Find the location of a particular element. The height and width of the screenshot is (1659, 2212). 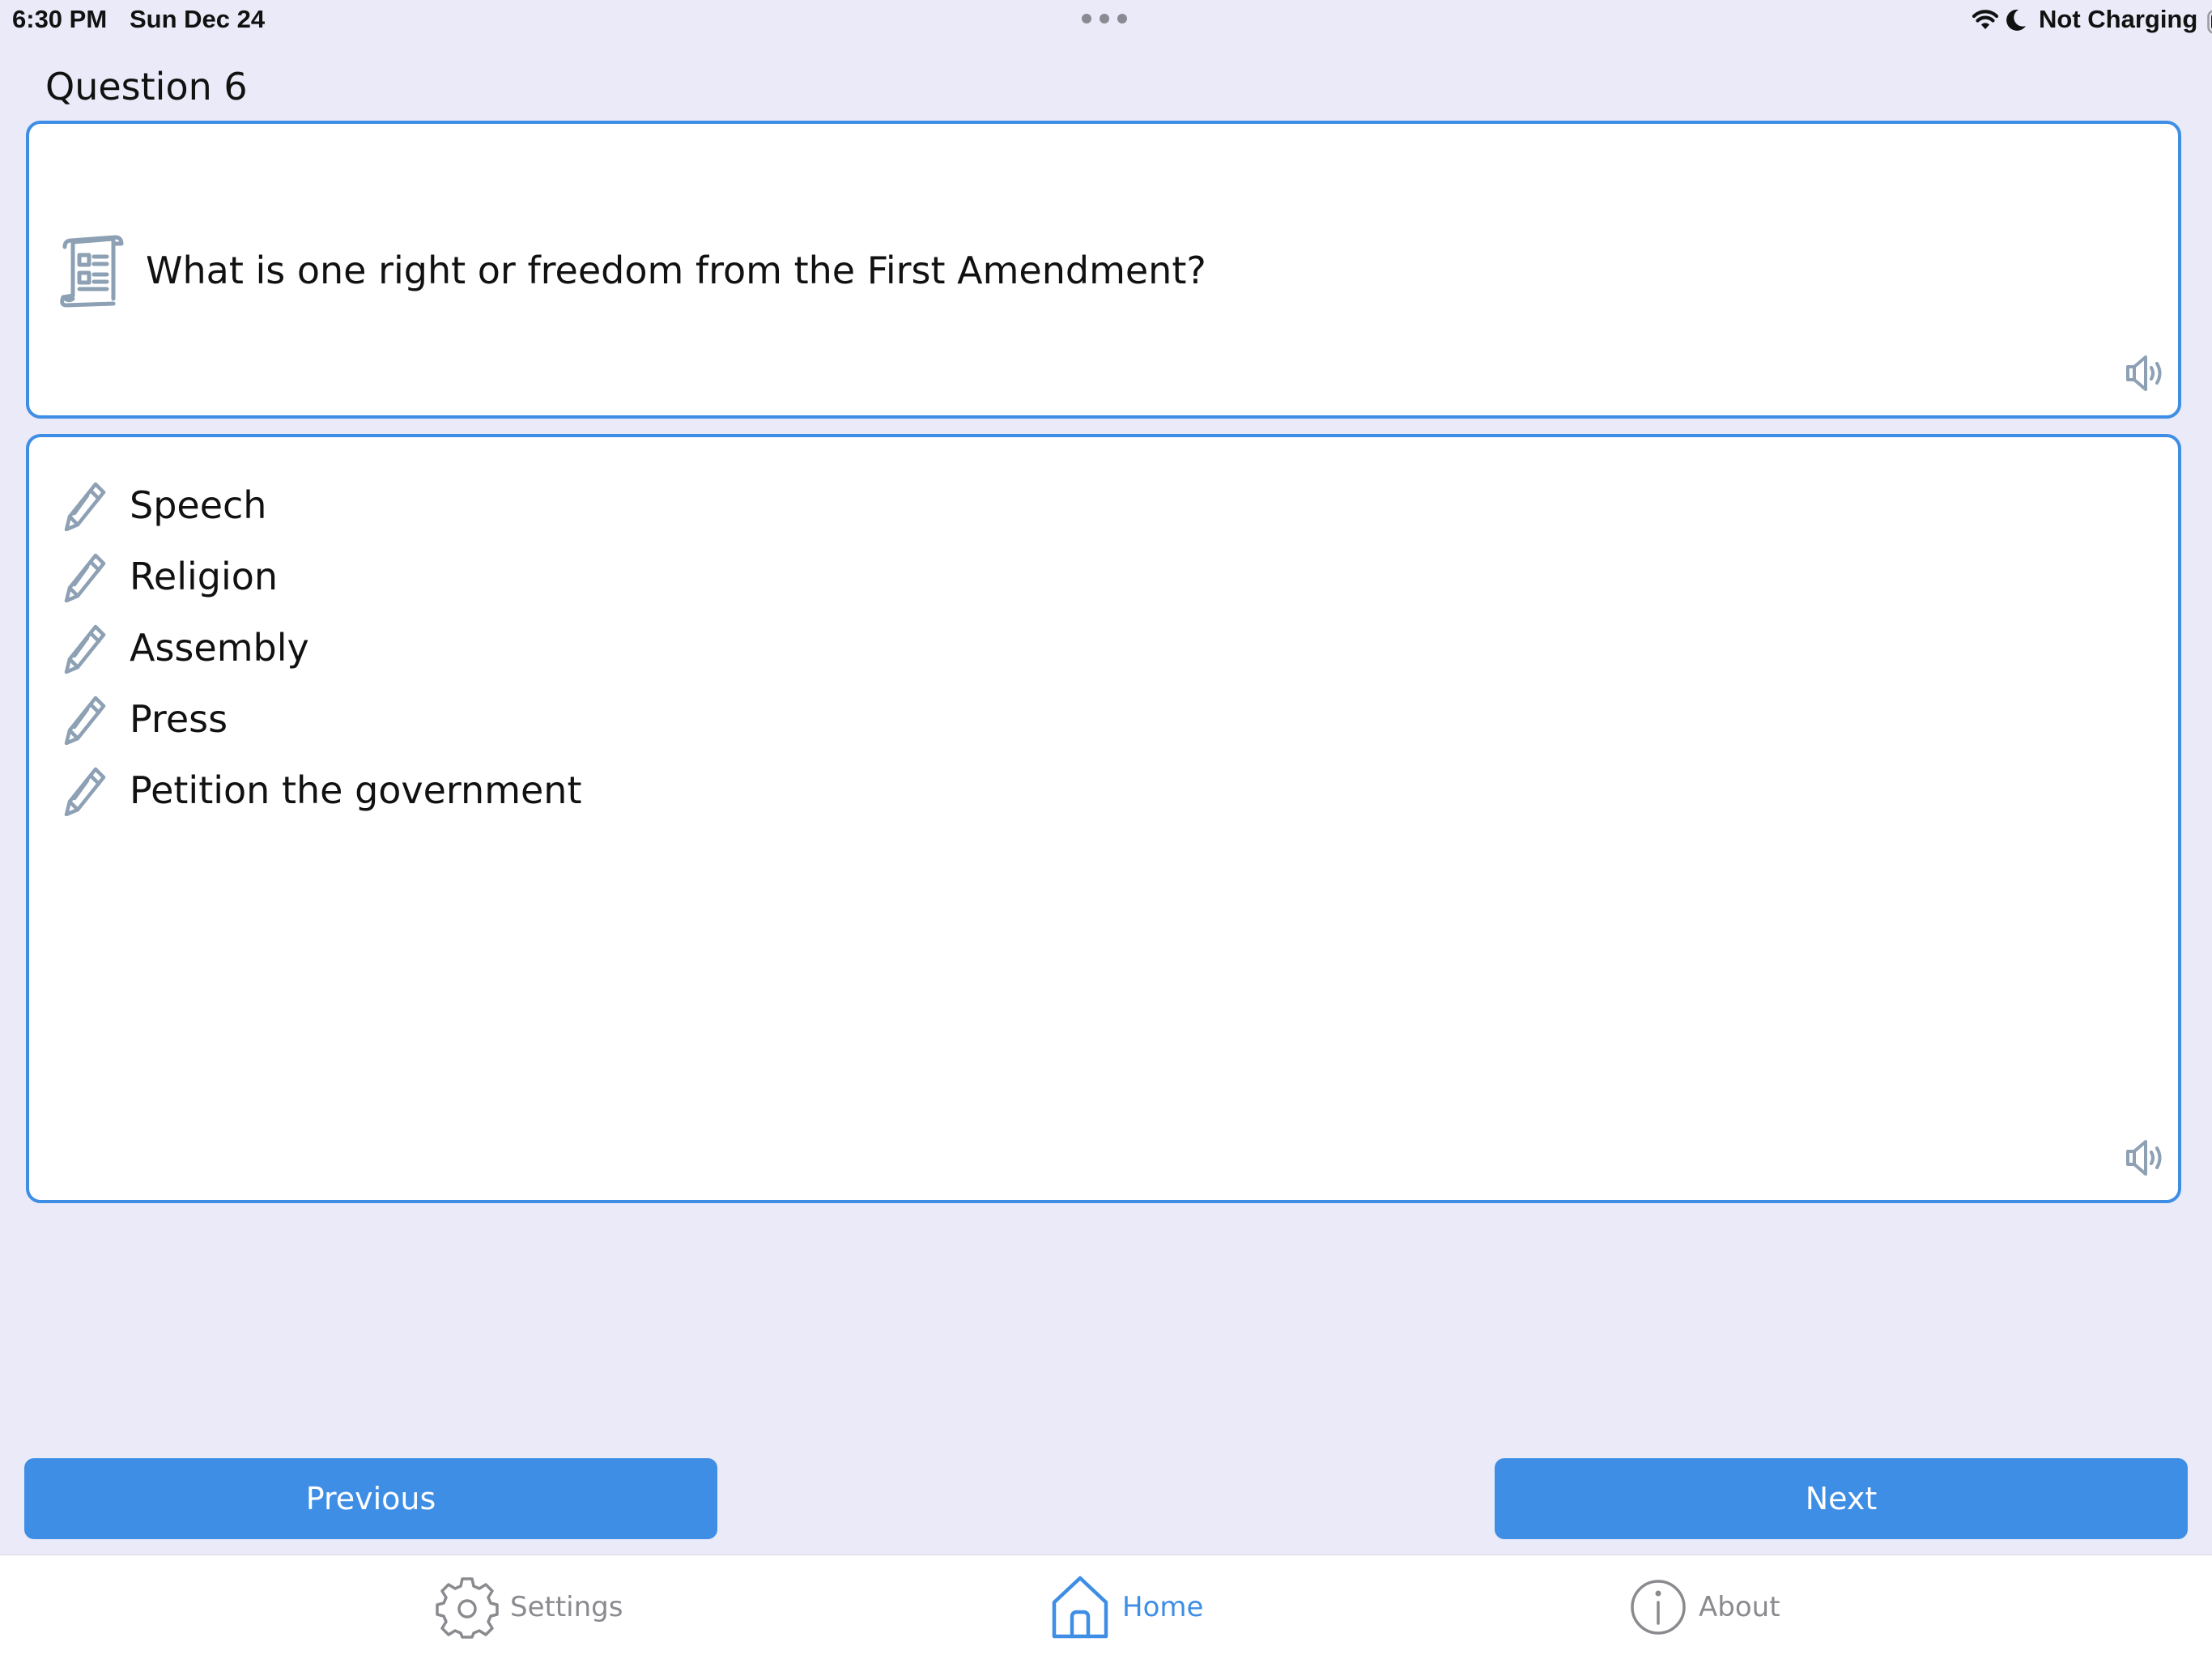

tab-bar: Settings Home About is located at coordinates (1106, 1607).